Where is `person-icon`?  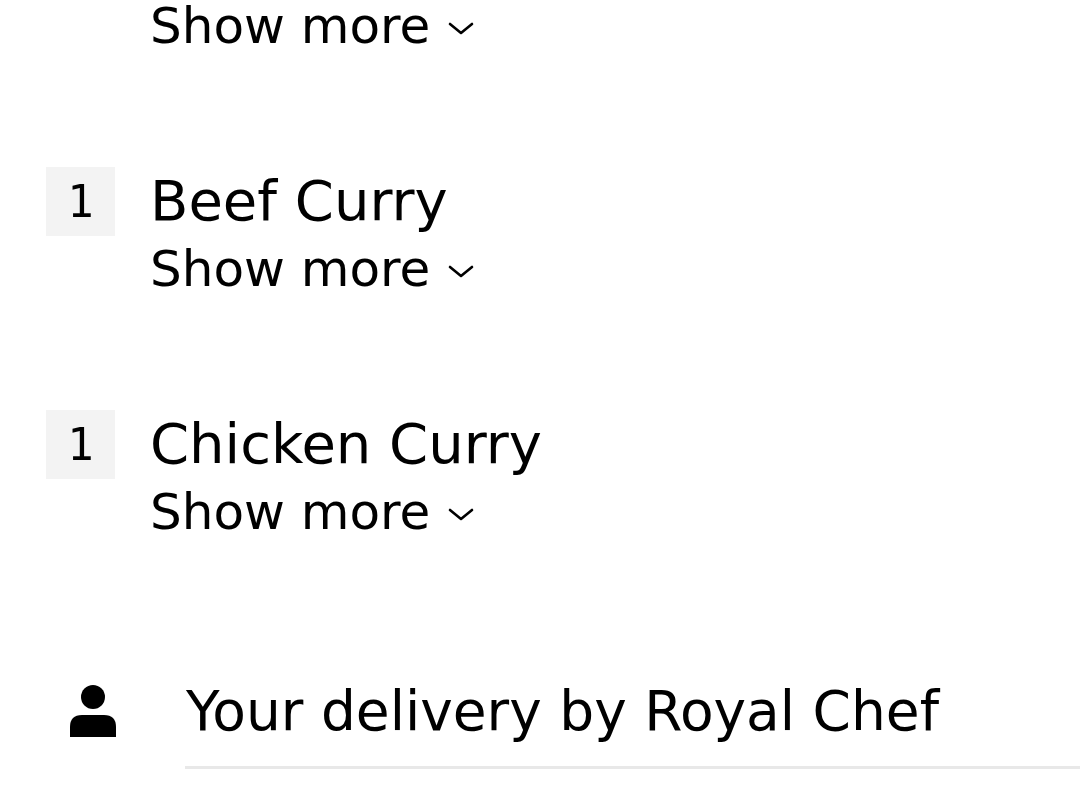 person-icon is located at coordinates (93, 711).